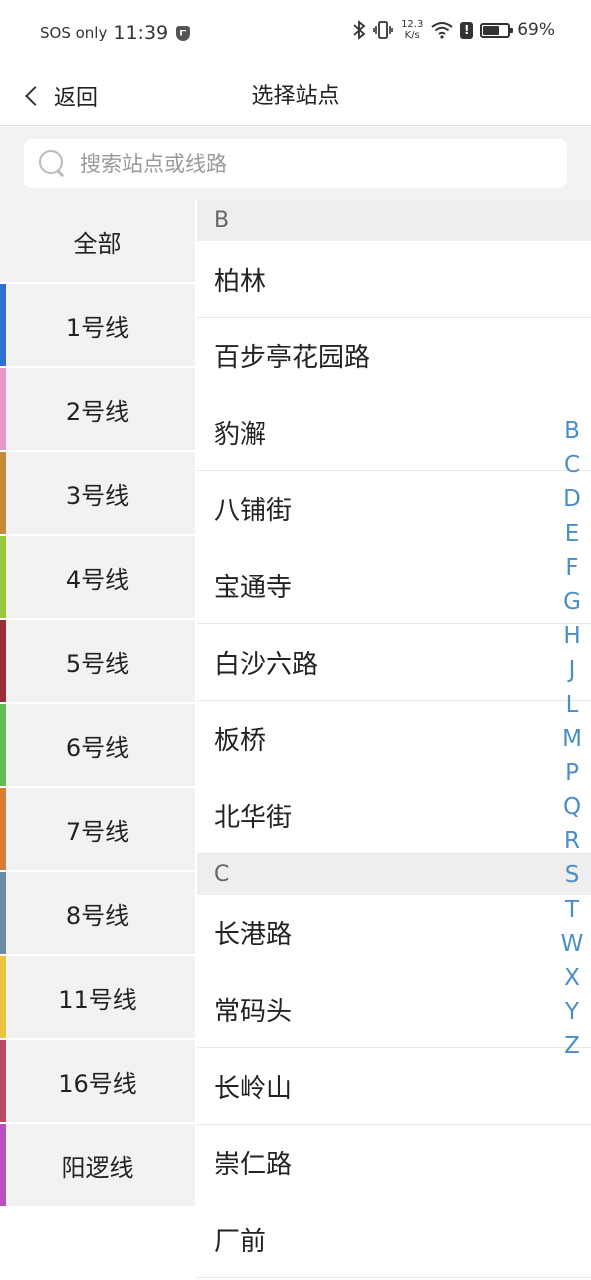 The height and width of the screenshot is (1280, 591). What do you see at coordinates (572, 670) in the screenshot?
I see `index-letter: J` at bounding box center [572, 670].